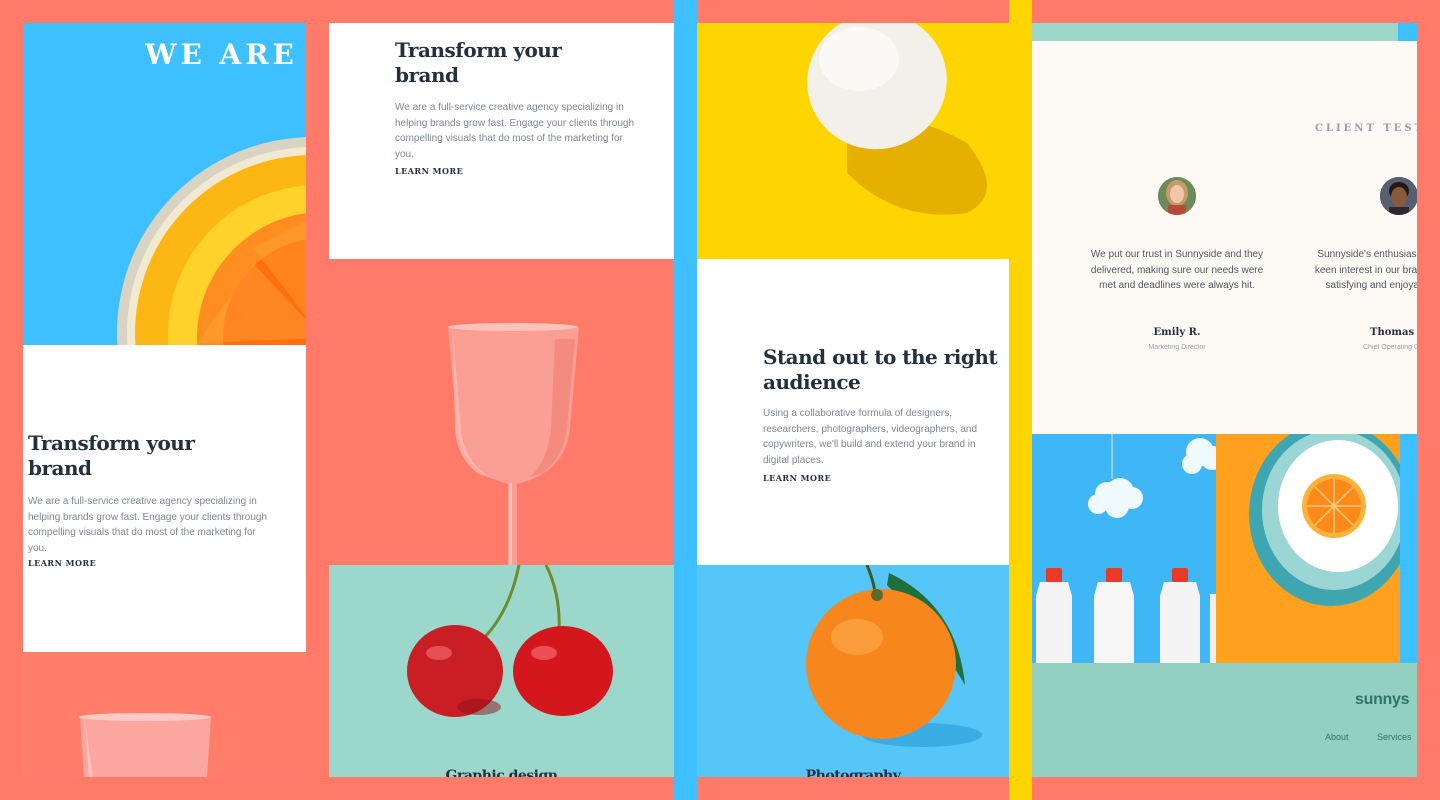  What do you see at coordinates (1386, 700) in the screenshot?
I see `footer-logo: sunnys` at bounding box center [1386, 700].